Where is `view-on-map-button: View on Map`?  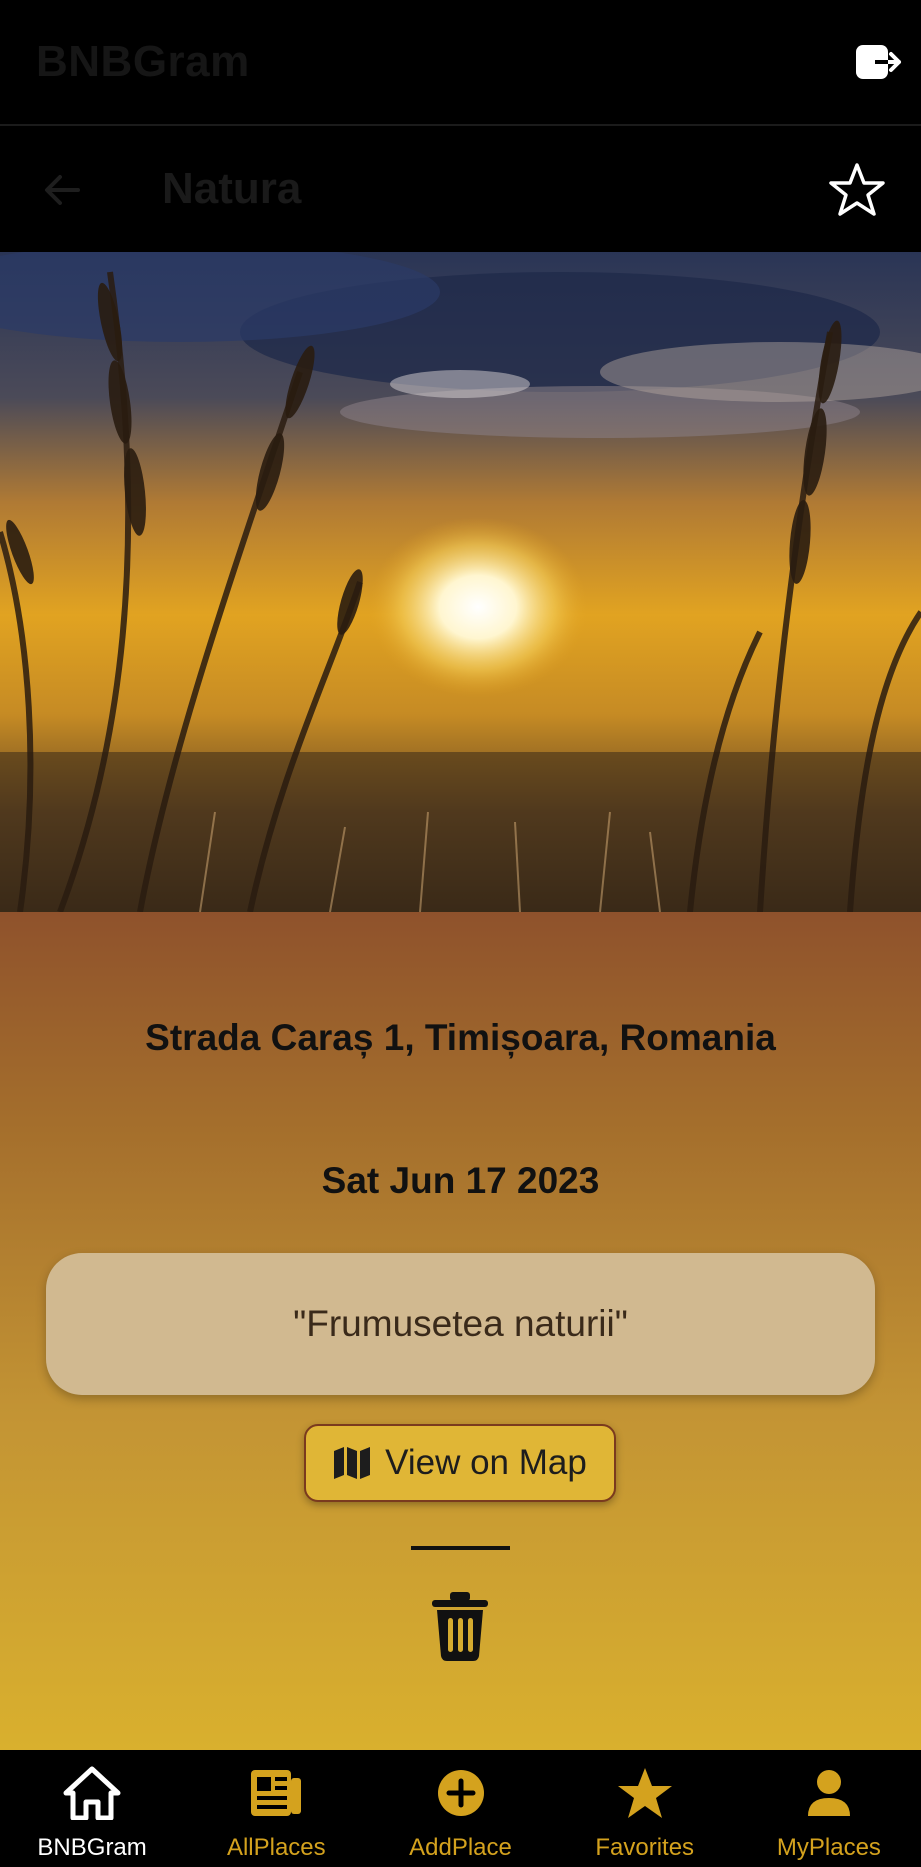
view-on-map-button: View on Map is located at coordinates (460, 1463).